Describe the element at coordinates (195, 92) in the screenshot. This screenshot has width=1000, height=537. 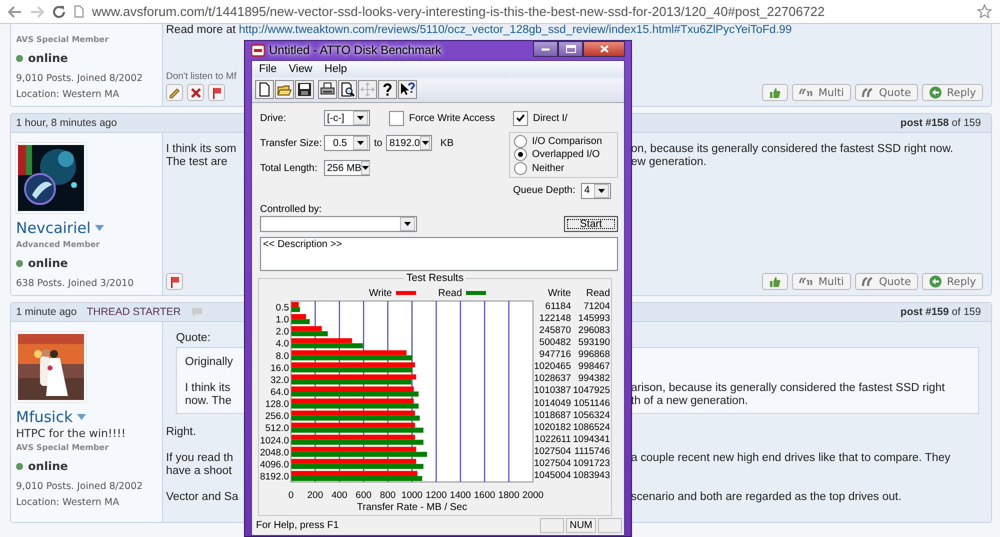
I see `delete-button` at that location.